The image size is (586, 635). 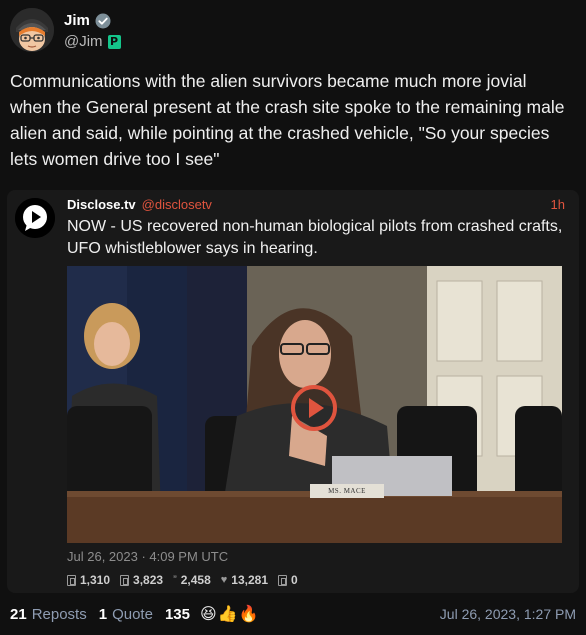 I want to click on display-name-row: Jim, so click(x=92, y=20).